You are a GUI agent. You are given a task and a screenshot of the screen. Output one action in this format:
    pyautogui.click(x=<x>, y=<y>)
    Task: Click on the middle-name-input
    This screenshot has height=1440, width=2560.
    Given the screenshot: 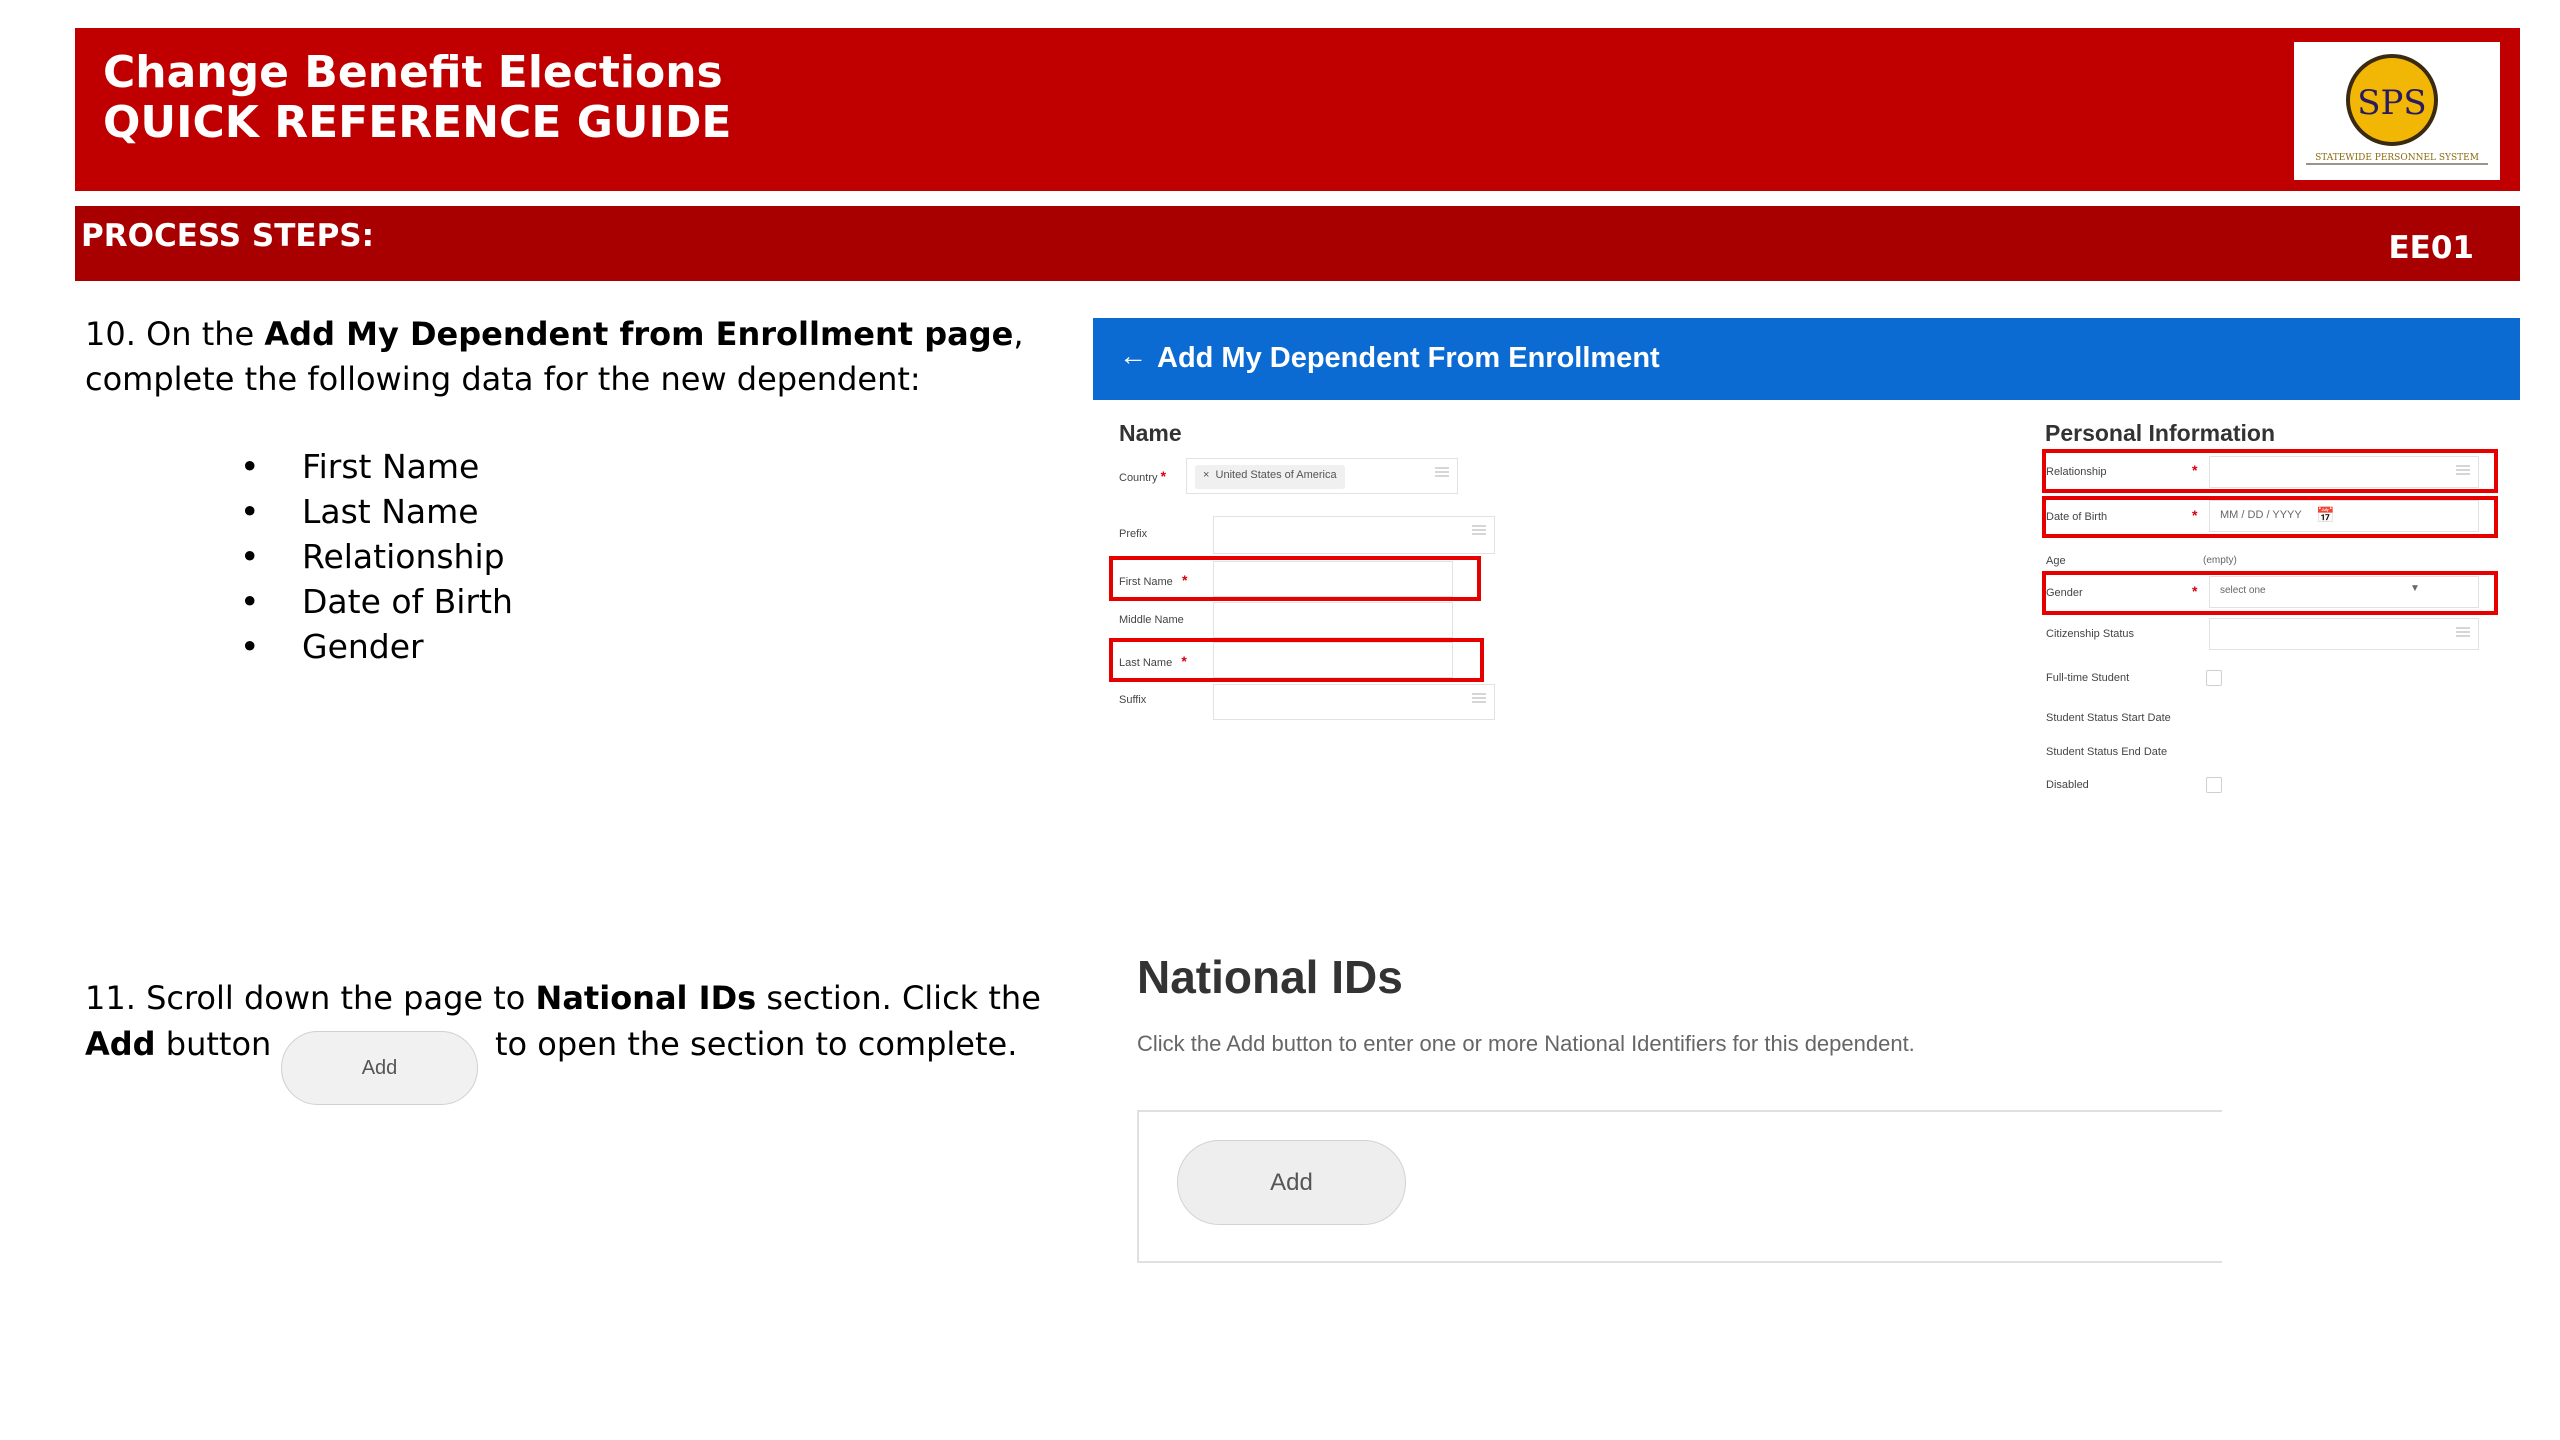 What is the action you would take?
    pyautogui.click(x=1333, y=620)
    